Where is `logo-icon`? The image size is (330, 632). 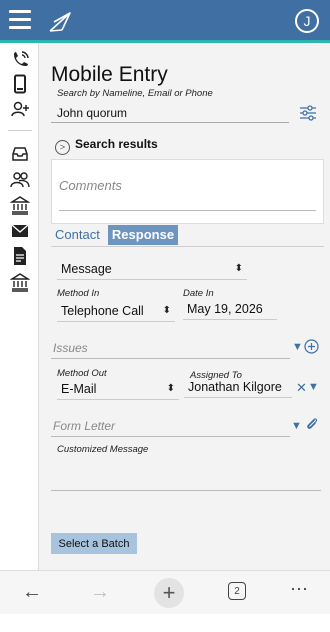
logo-icon is located at coordinates (60, 22).